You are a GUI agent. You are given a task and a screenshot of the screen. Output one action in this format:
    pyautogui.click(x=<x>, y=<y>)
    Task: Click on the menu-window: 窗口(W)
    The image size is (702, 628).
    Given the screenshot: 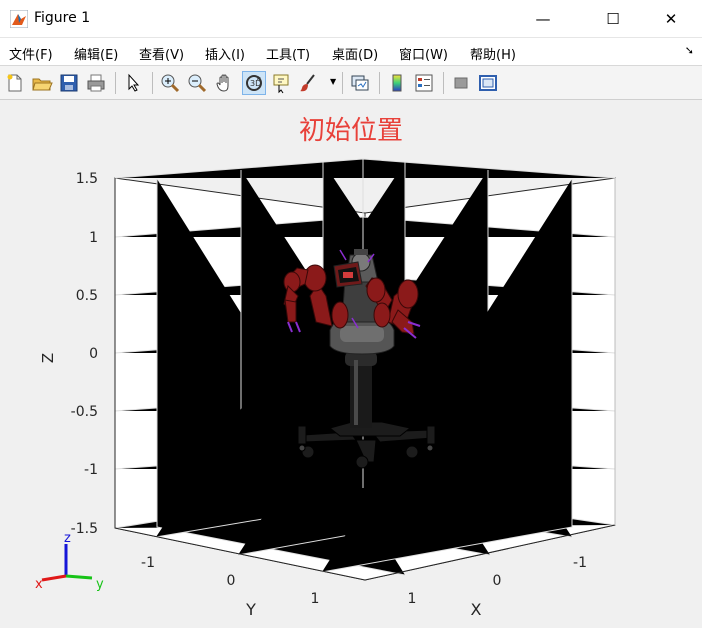 What is the action you would take?
    pyautogui.click(x=423, y=53)
    